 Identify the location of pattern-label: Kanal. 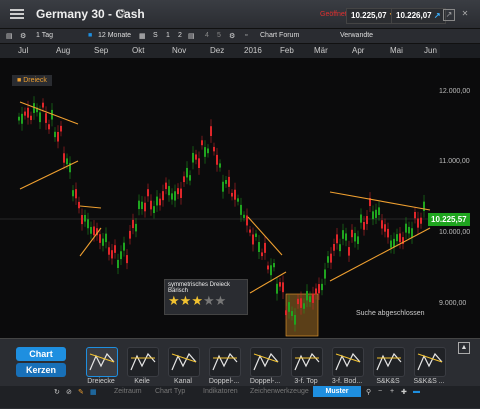
(183, 381).